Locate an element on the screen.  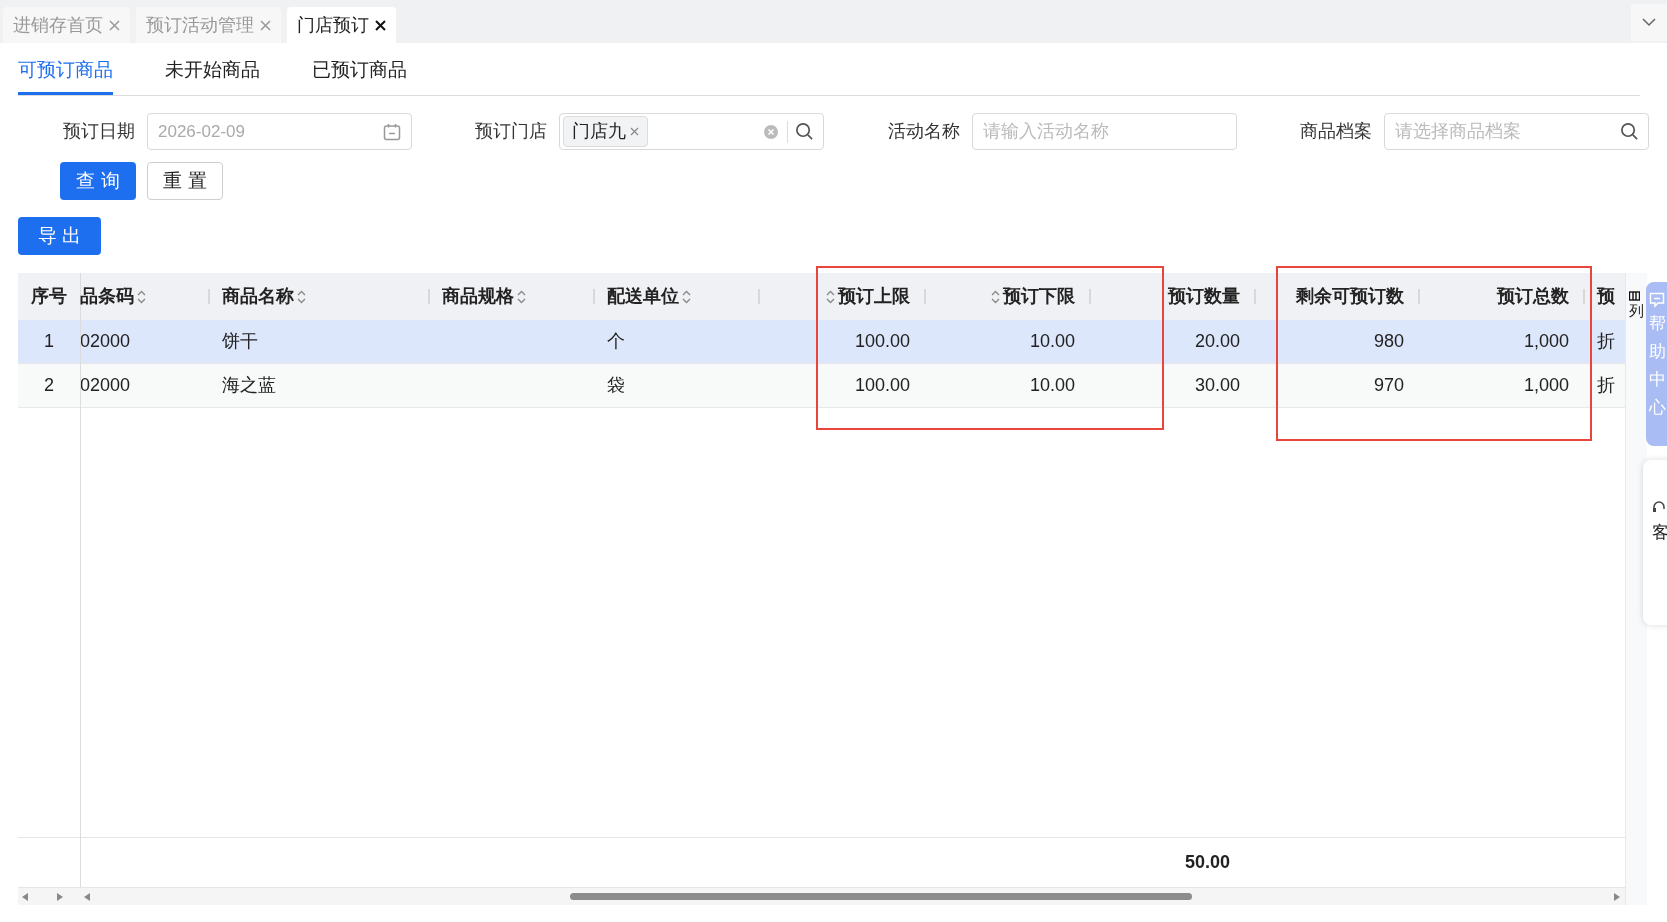
table-row: 1 02000 饼干 个 100.00 10.00 20.00 980 1,000 折 is located at coordinates (821, 342).